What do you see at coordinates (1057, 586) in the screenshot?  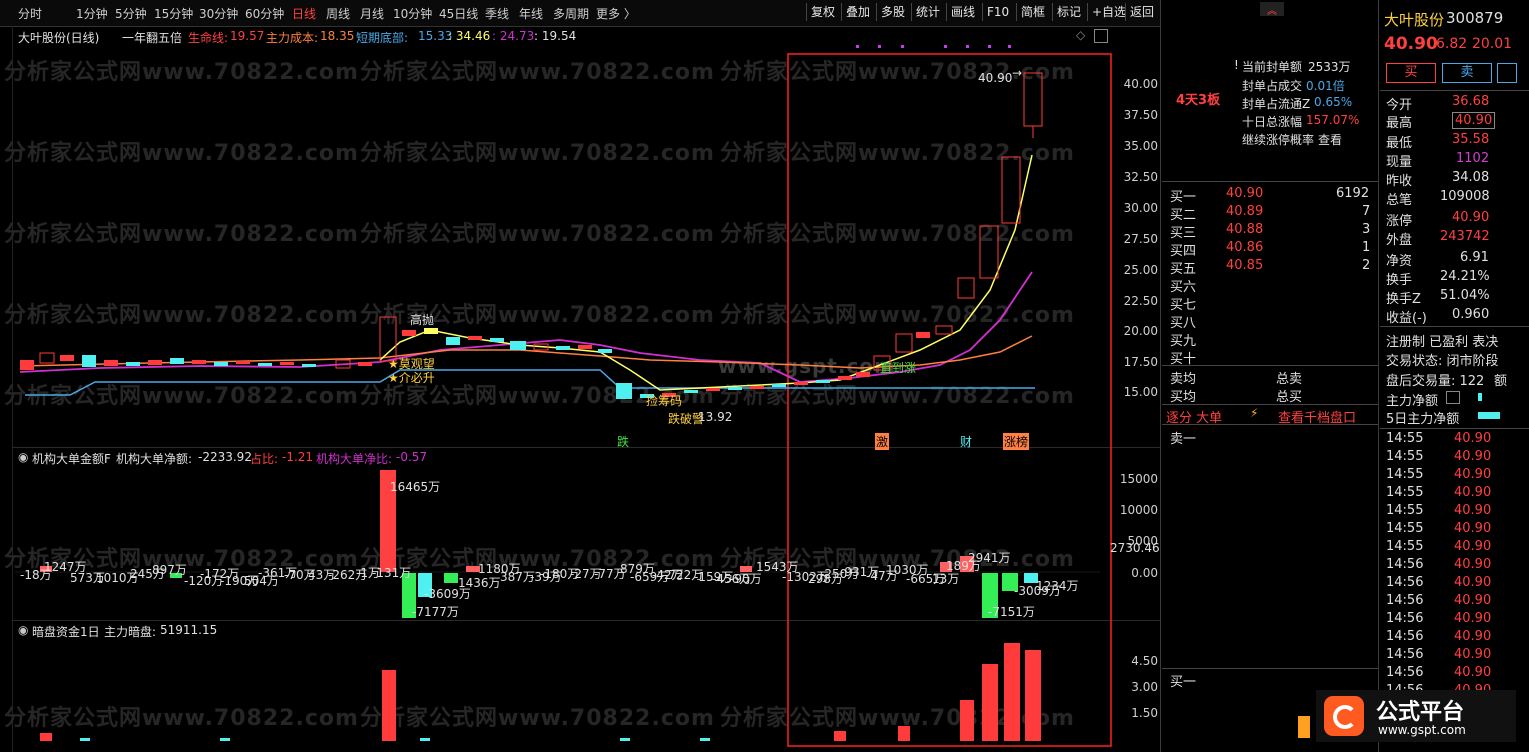 I see `bar-label: 1234万` at bounding box center [1057, 586].